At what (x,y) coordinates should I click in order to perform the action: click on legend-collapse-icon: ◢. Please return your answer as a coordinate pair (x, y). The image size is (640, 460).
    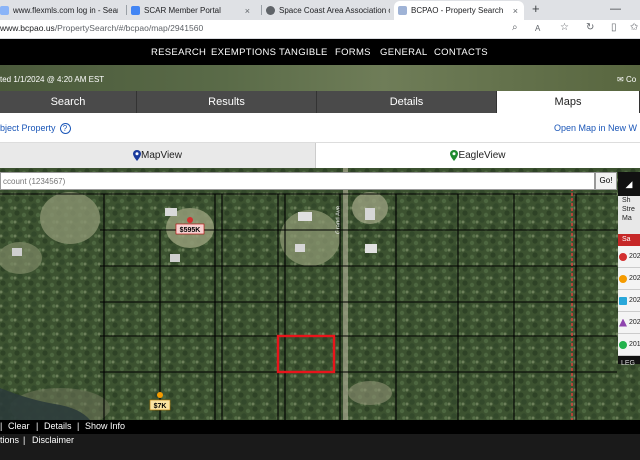
    Looking at the image, I should click on (629, 184).